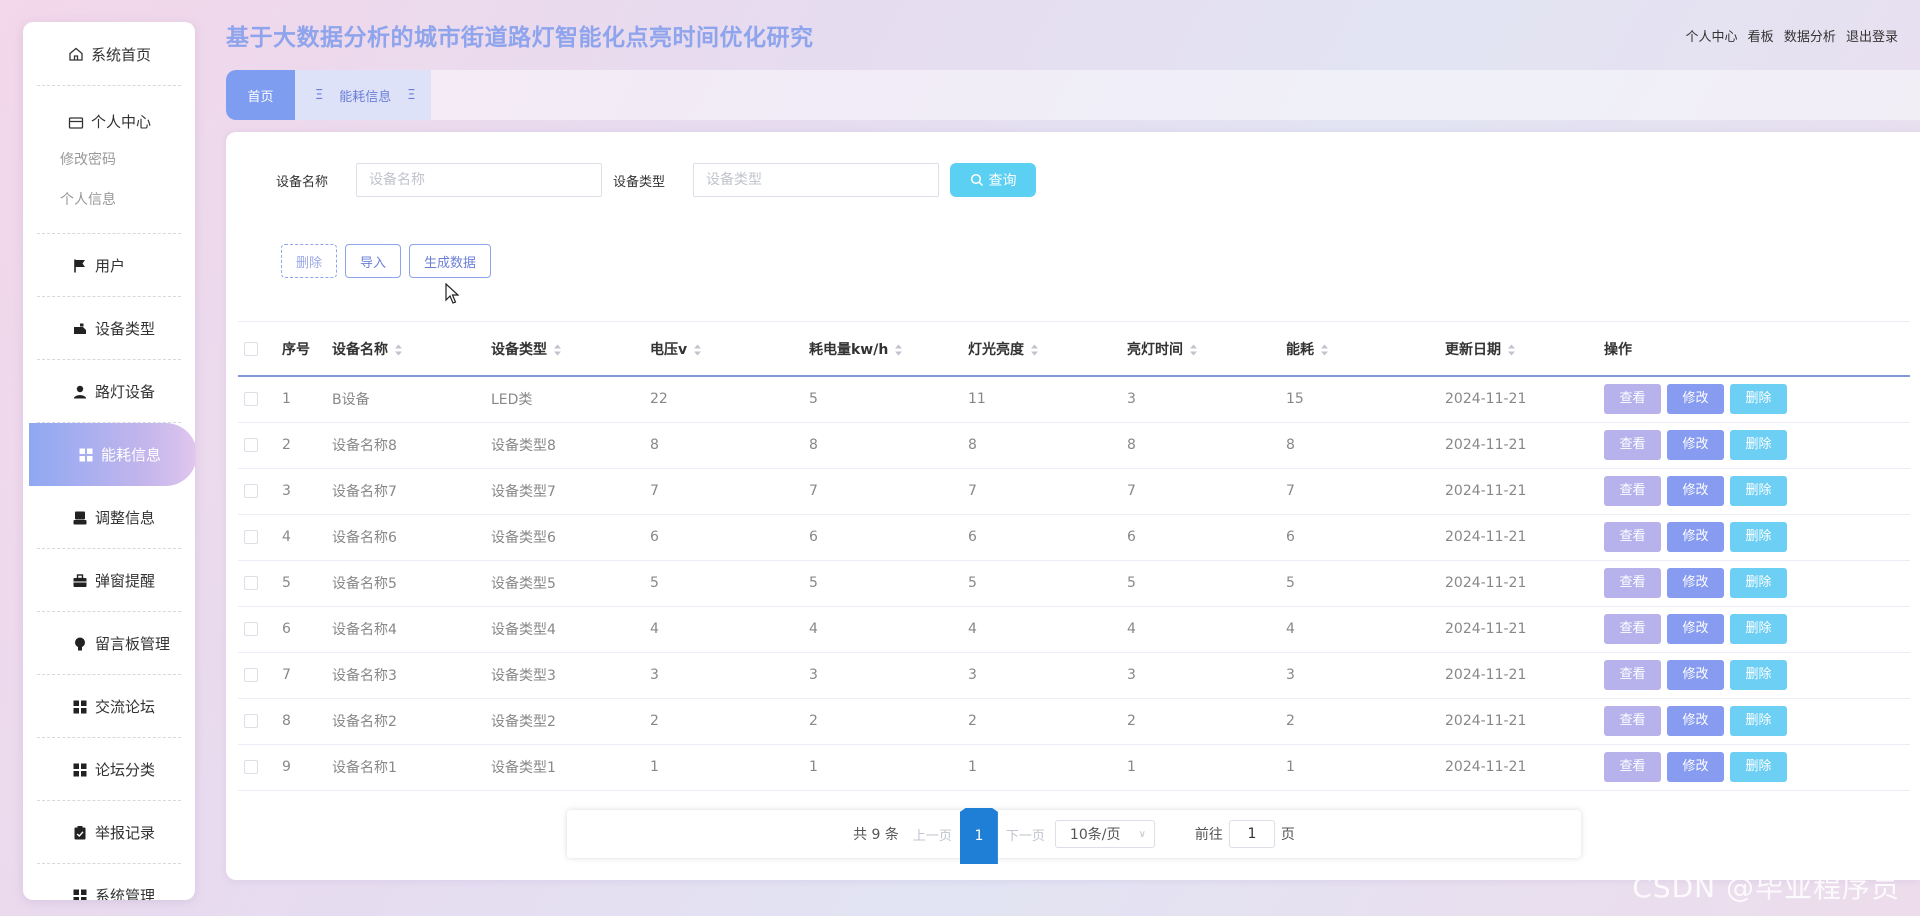 The image size is (1920, 916). What do you see at coordinates (307, 537) in the screenshot?
I see `table-cell: 4` at bounding box center [307, 537].